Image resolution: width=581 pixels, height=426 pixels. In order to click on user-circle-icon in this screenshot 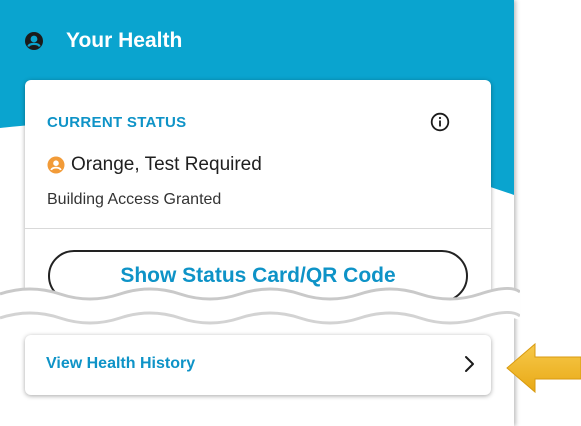, I will do `click(34, 41)`.